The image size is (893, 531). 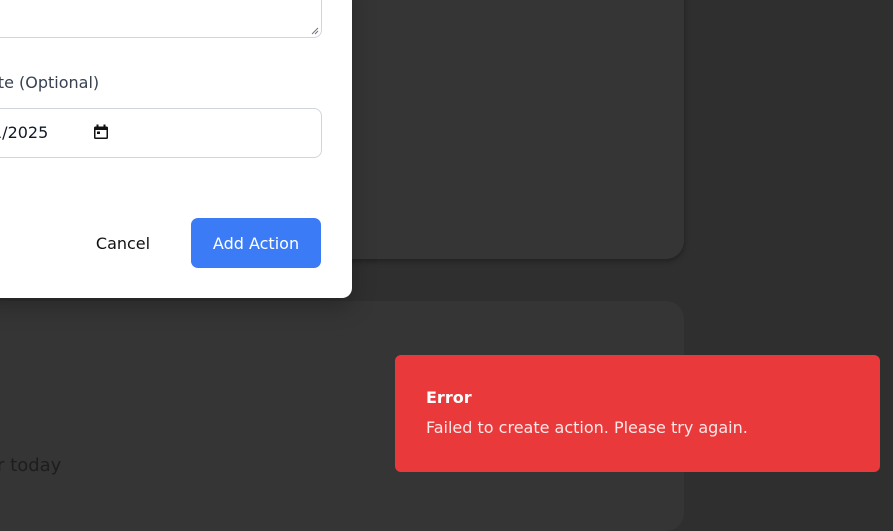 What do you see at coordinates (50, 82) in the screenshot?
I see `due-date-label: ate (Optional)` at bounding box center [50, 82].